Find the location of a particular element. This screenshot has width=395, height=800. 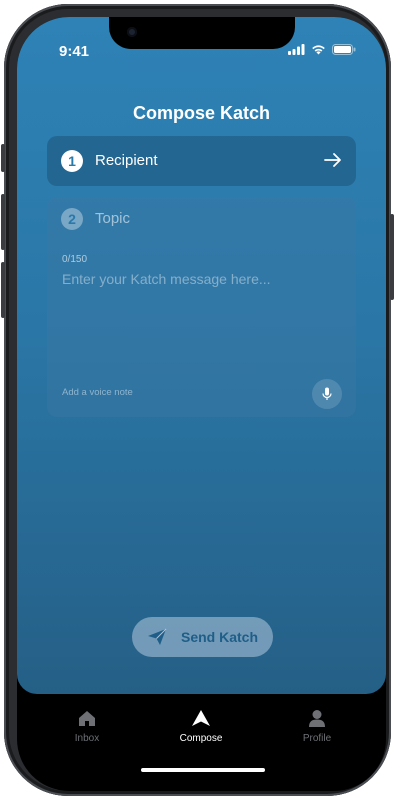

page-title: Compose Katch is located at coordinates (201, 113).